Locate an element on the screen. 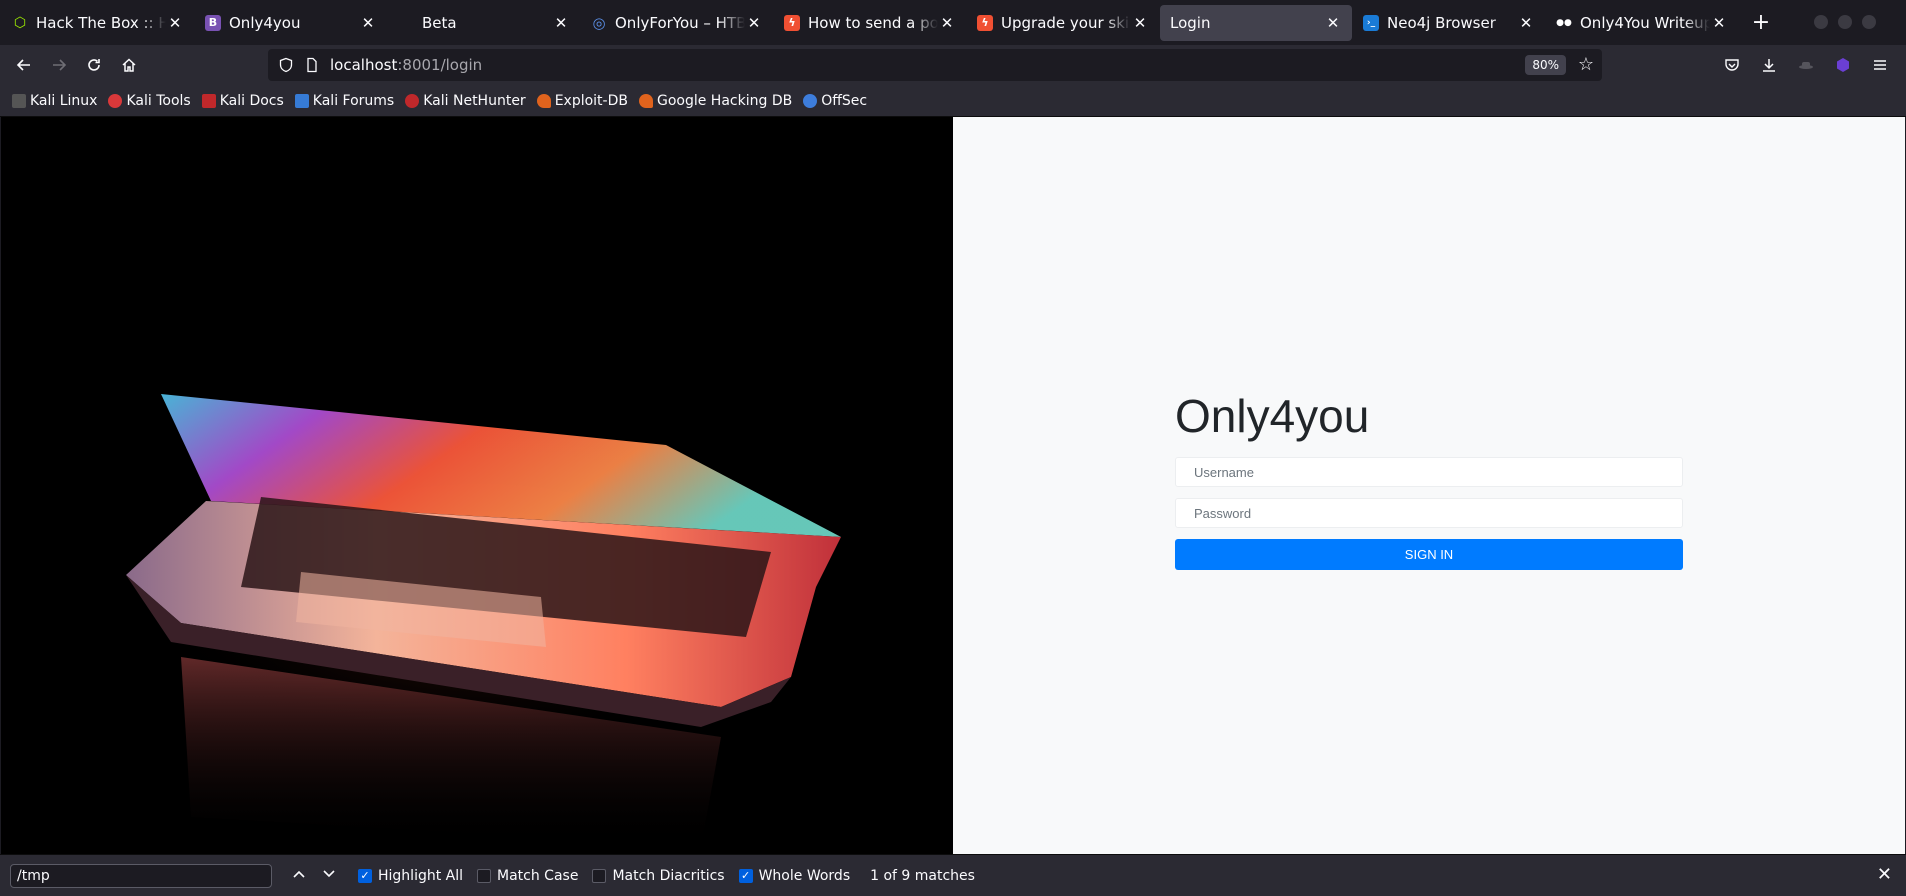 This screenshot has height=896, width=1906. bookmark-label: Kali Forums is located at coordinates (353, 100).